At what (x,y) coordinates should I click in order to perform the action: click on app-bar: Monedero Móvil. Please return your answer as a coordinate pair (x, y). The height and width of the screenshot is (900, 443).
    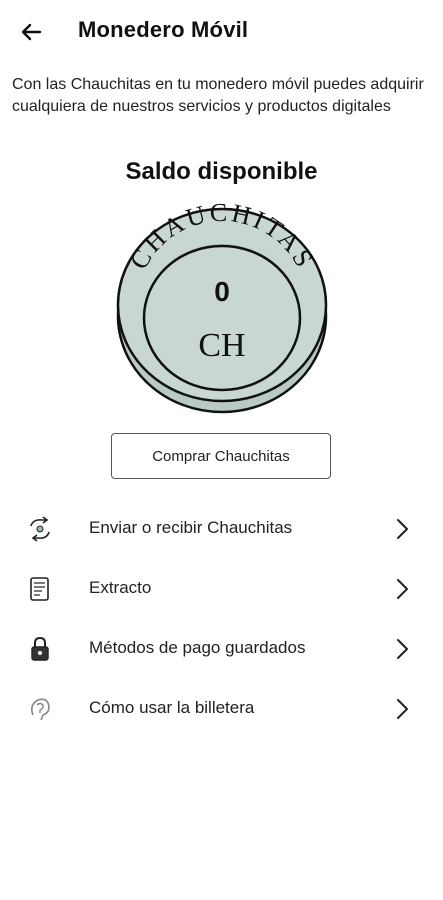
    Looking at the image, I should click on (221, 32).